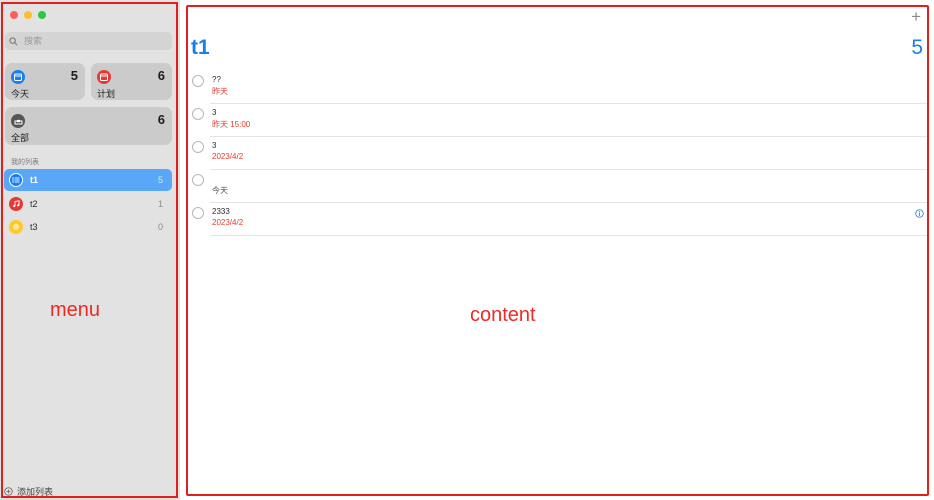 This screenshot has height=500, width=934. What do you see at coordinates (42, 15) in the screenshot?
I see `maximize-window-button` at bounding box center [42, 15].